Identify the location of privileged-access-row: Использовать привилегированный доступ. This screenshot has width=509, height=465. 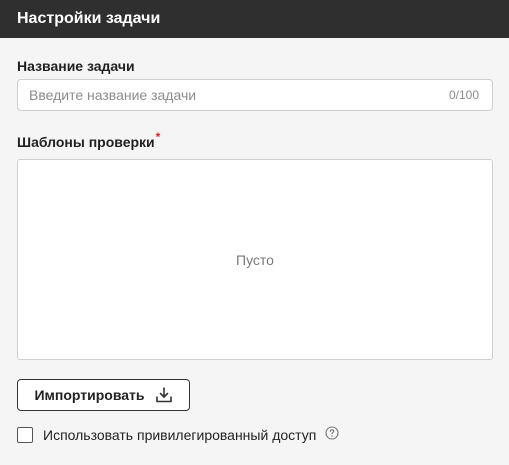
(178, 435).